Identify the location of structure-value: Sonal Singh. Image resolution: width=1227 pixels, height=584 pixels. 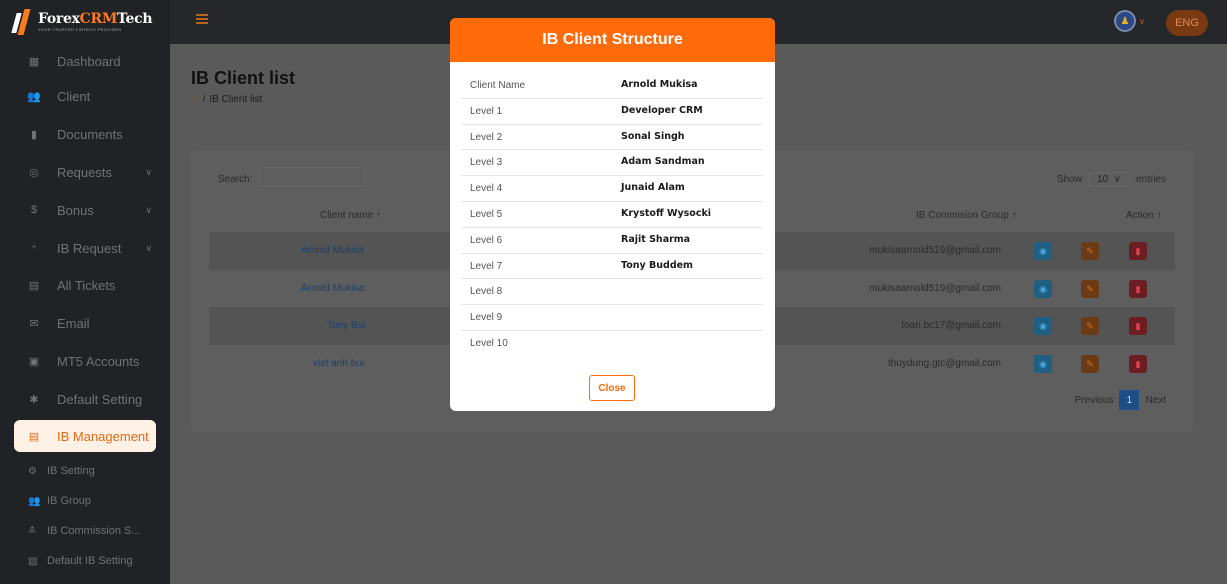
(653, 136).